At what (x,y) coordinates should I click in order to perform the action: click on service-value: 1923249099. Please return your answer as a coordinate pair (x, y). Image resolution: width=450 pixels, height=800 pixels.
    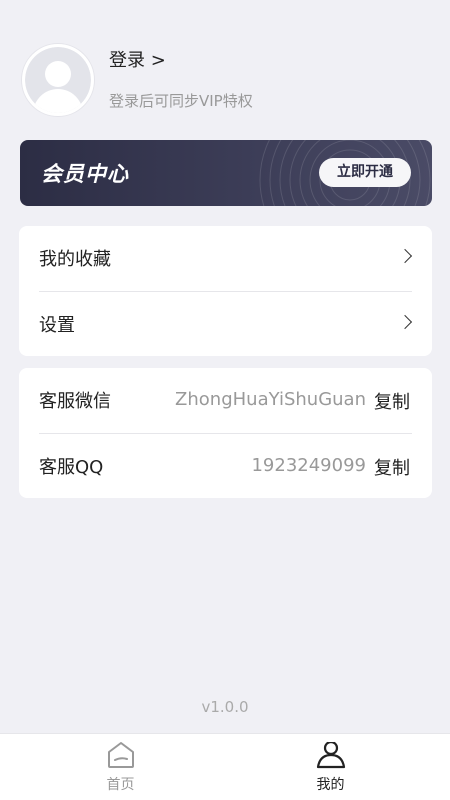
    Looking at the image, I should click on (308, 465).